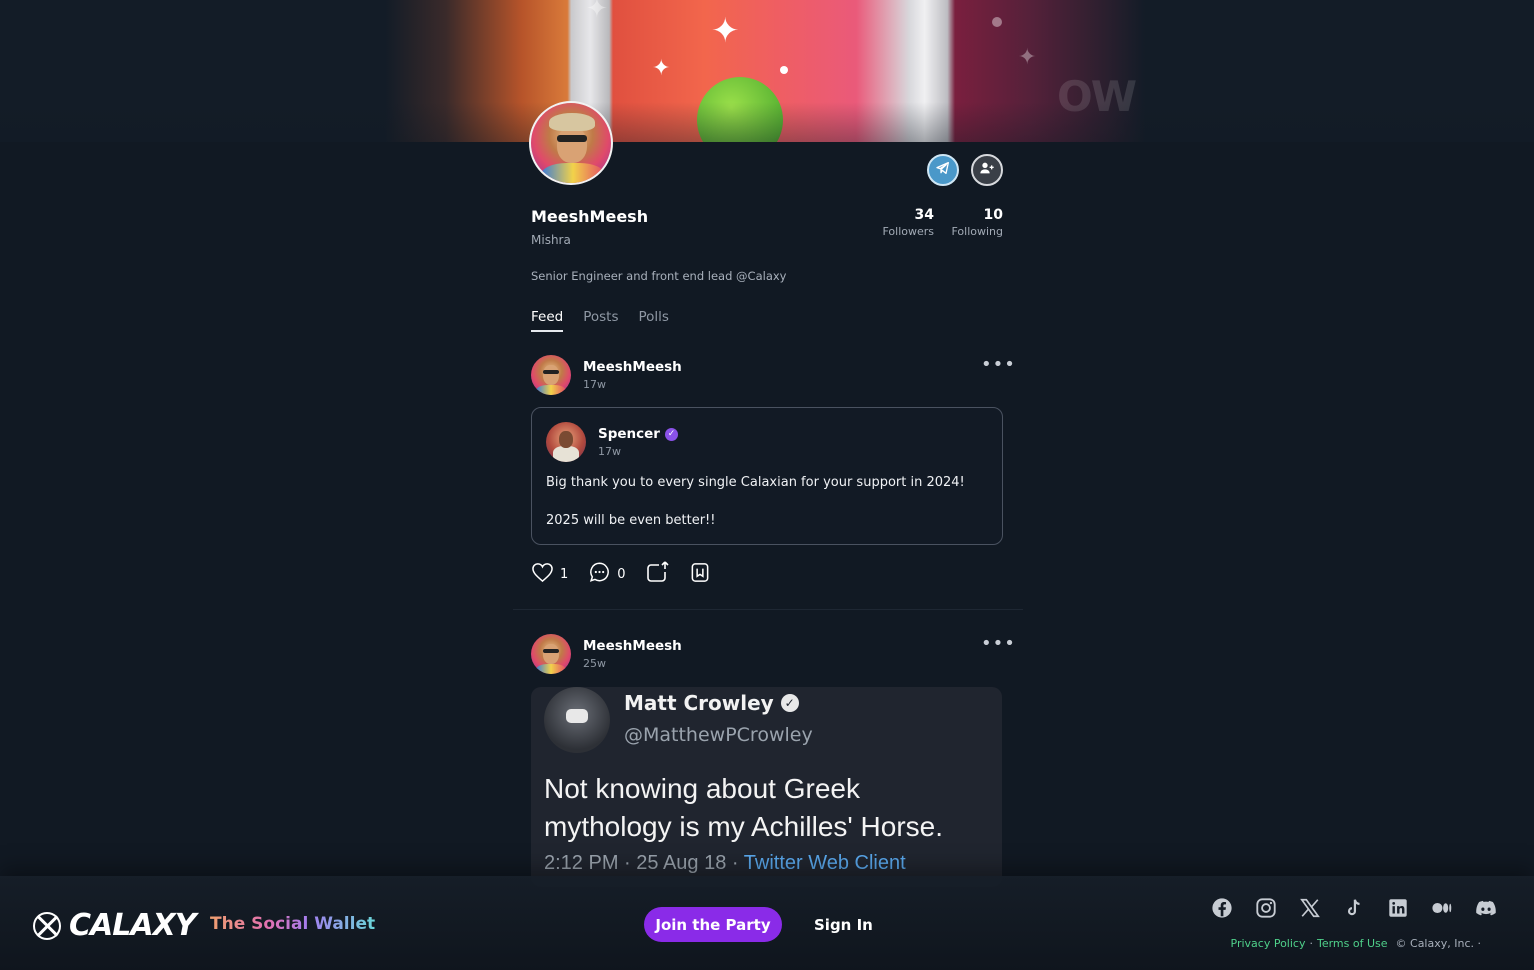  I want to click on bookmark-button, so click(700, 574).